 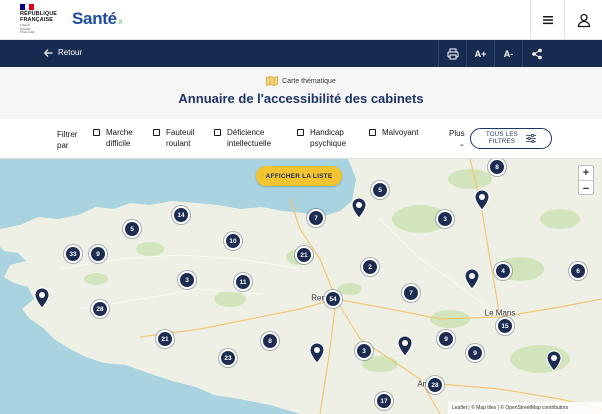 I want to click on account-button, so click(x=583, y=20).